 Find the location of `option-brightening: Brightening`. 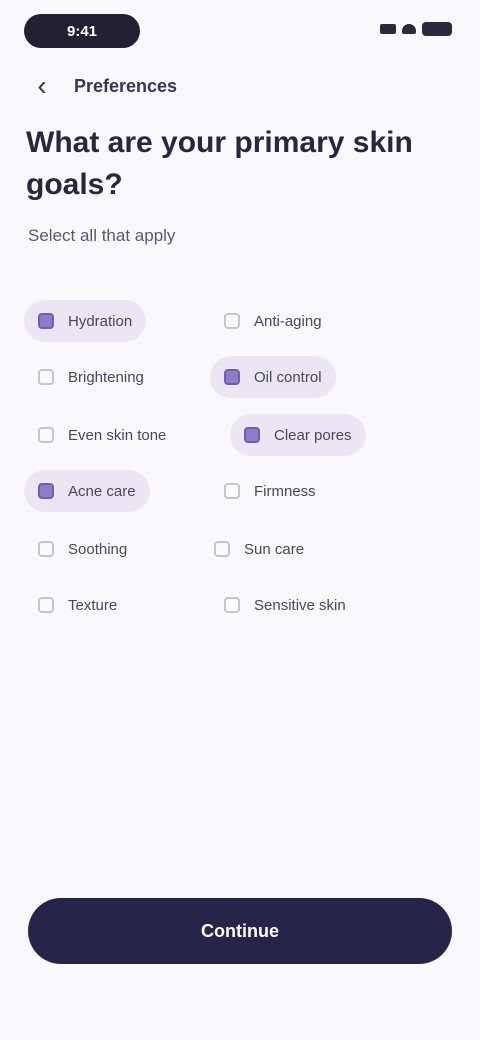

option-brightening: Brightening is located at coordinates (91, 377).